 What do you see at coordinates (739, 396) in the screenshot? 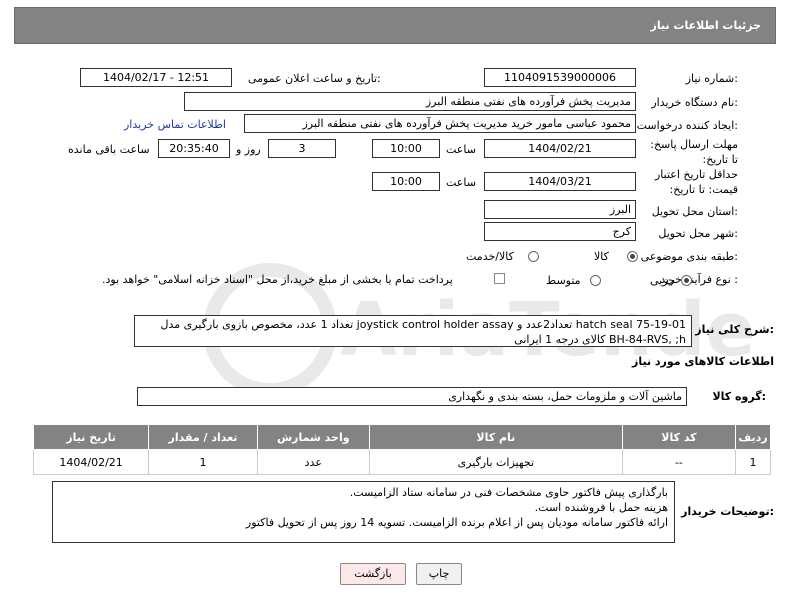
I see `goods-group-label: گروه کالا:` at bounding box center [739, 396].